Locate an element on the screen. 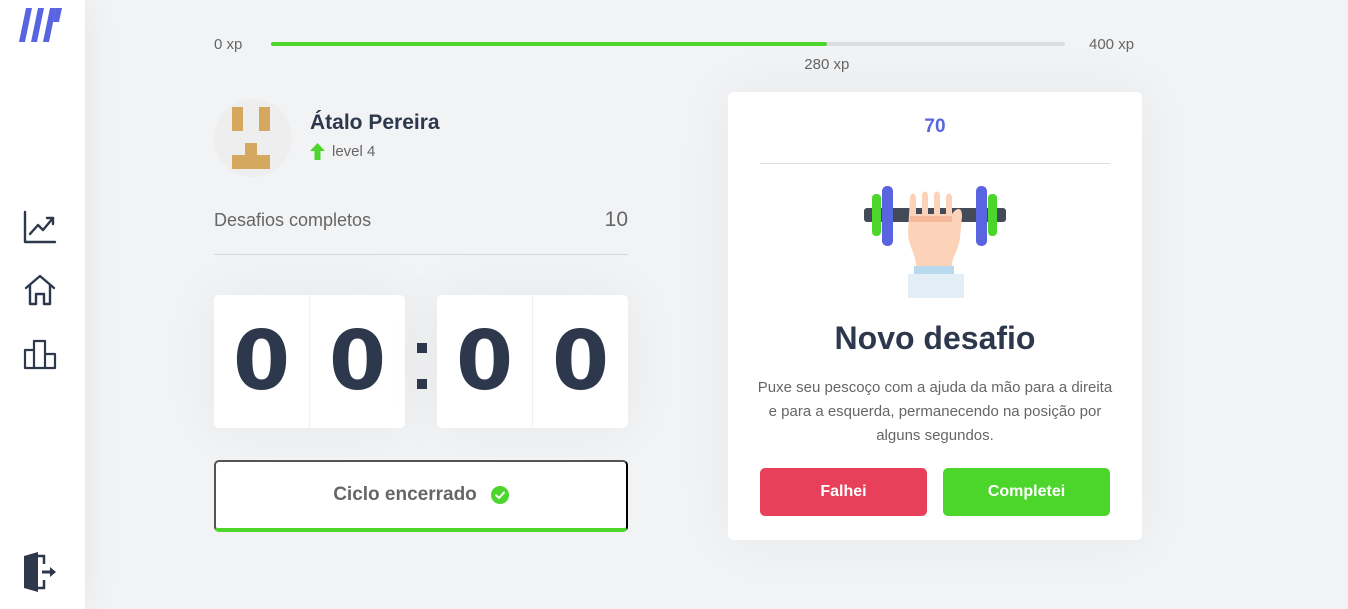 This screenshot has height=609, width=1348. dumbbell-icon is located at coordinates (935, 242).